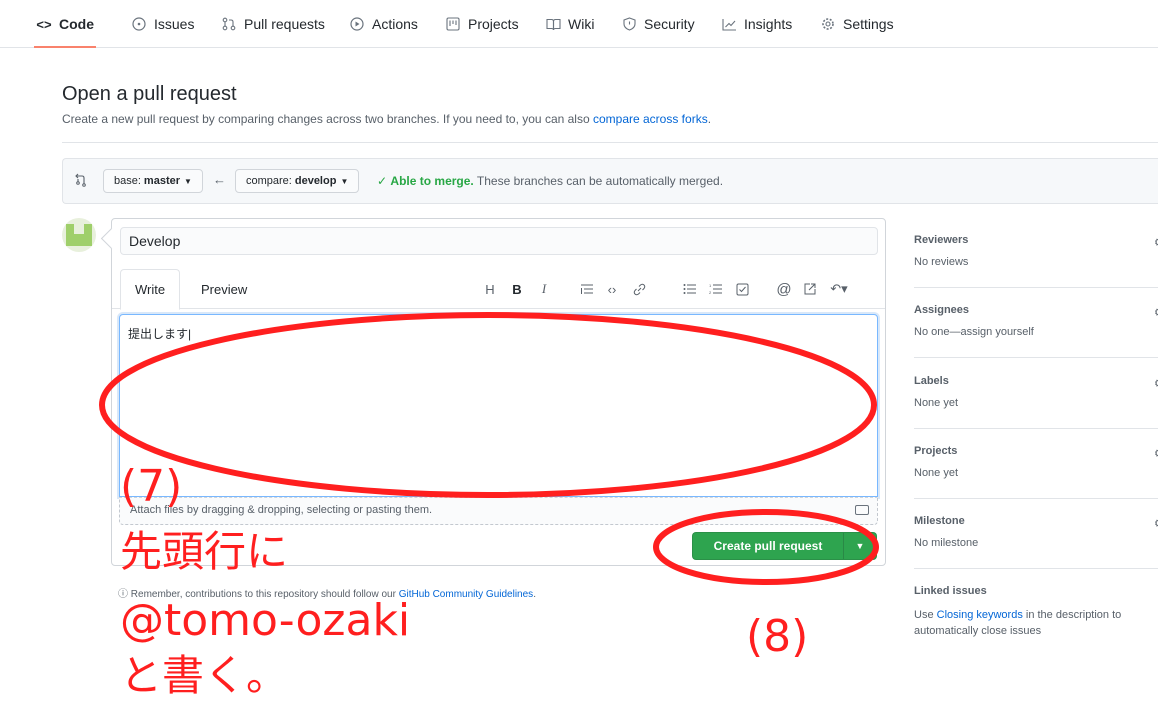 This screenshot has width=1158, height=701. Describe the element at coordinates (204, 551) in the screenshot. I see `annotation-step7-line1: 先頭行に` at that location.